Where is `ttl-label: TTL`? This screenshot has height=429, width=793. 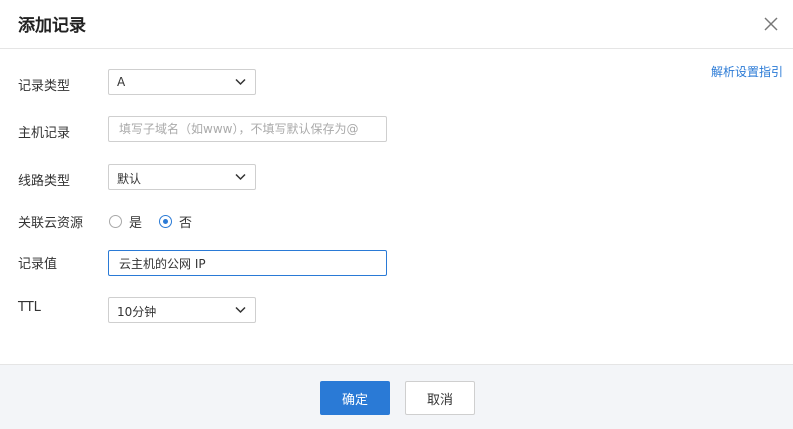 ttl-label: TTL is located at coordinates (29, 307).